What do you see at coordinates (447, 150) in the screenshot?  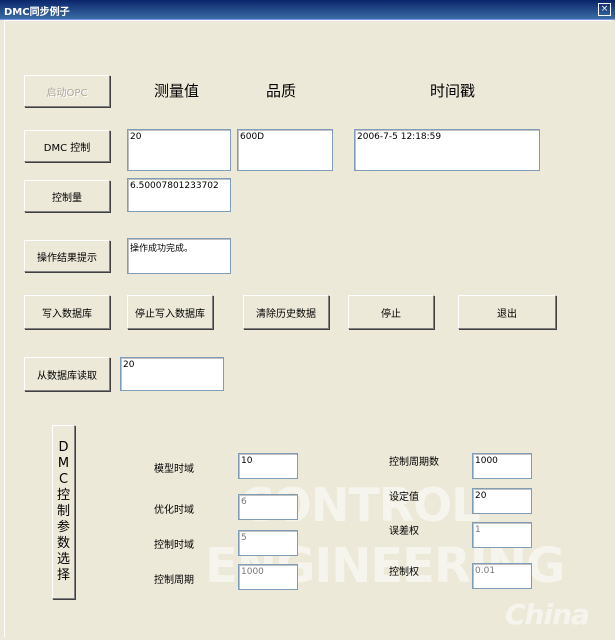 I see `timestamp-field: 2006-7-5 12:18:59` at bounding box center [447, 150].